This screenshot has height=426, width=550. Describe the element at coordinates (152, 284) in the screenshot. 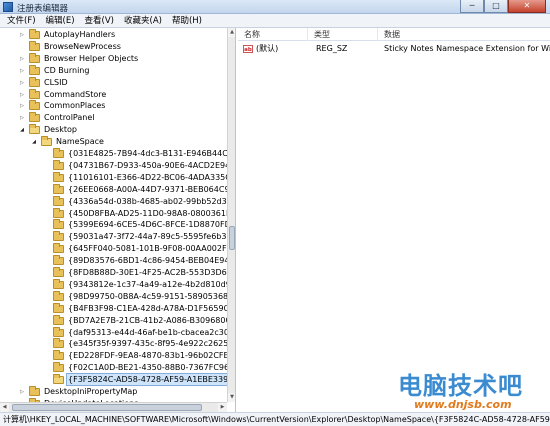

I see `tree-node-label: {9343812e-1c37-4a49-a12e-4b2d810d956b}` at that location.